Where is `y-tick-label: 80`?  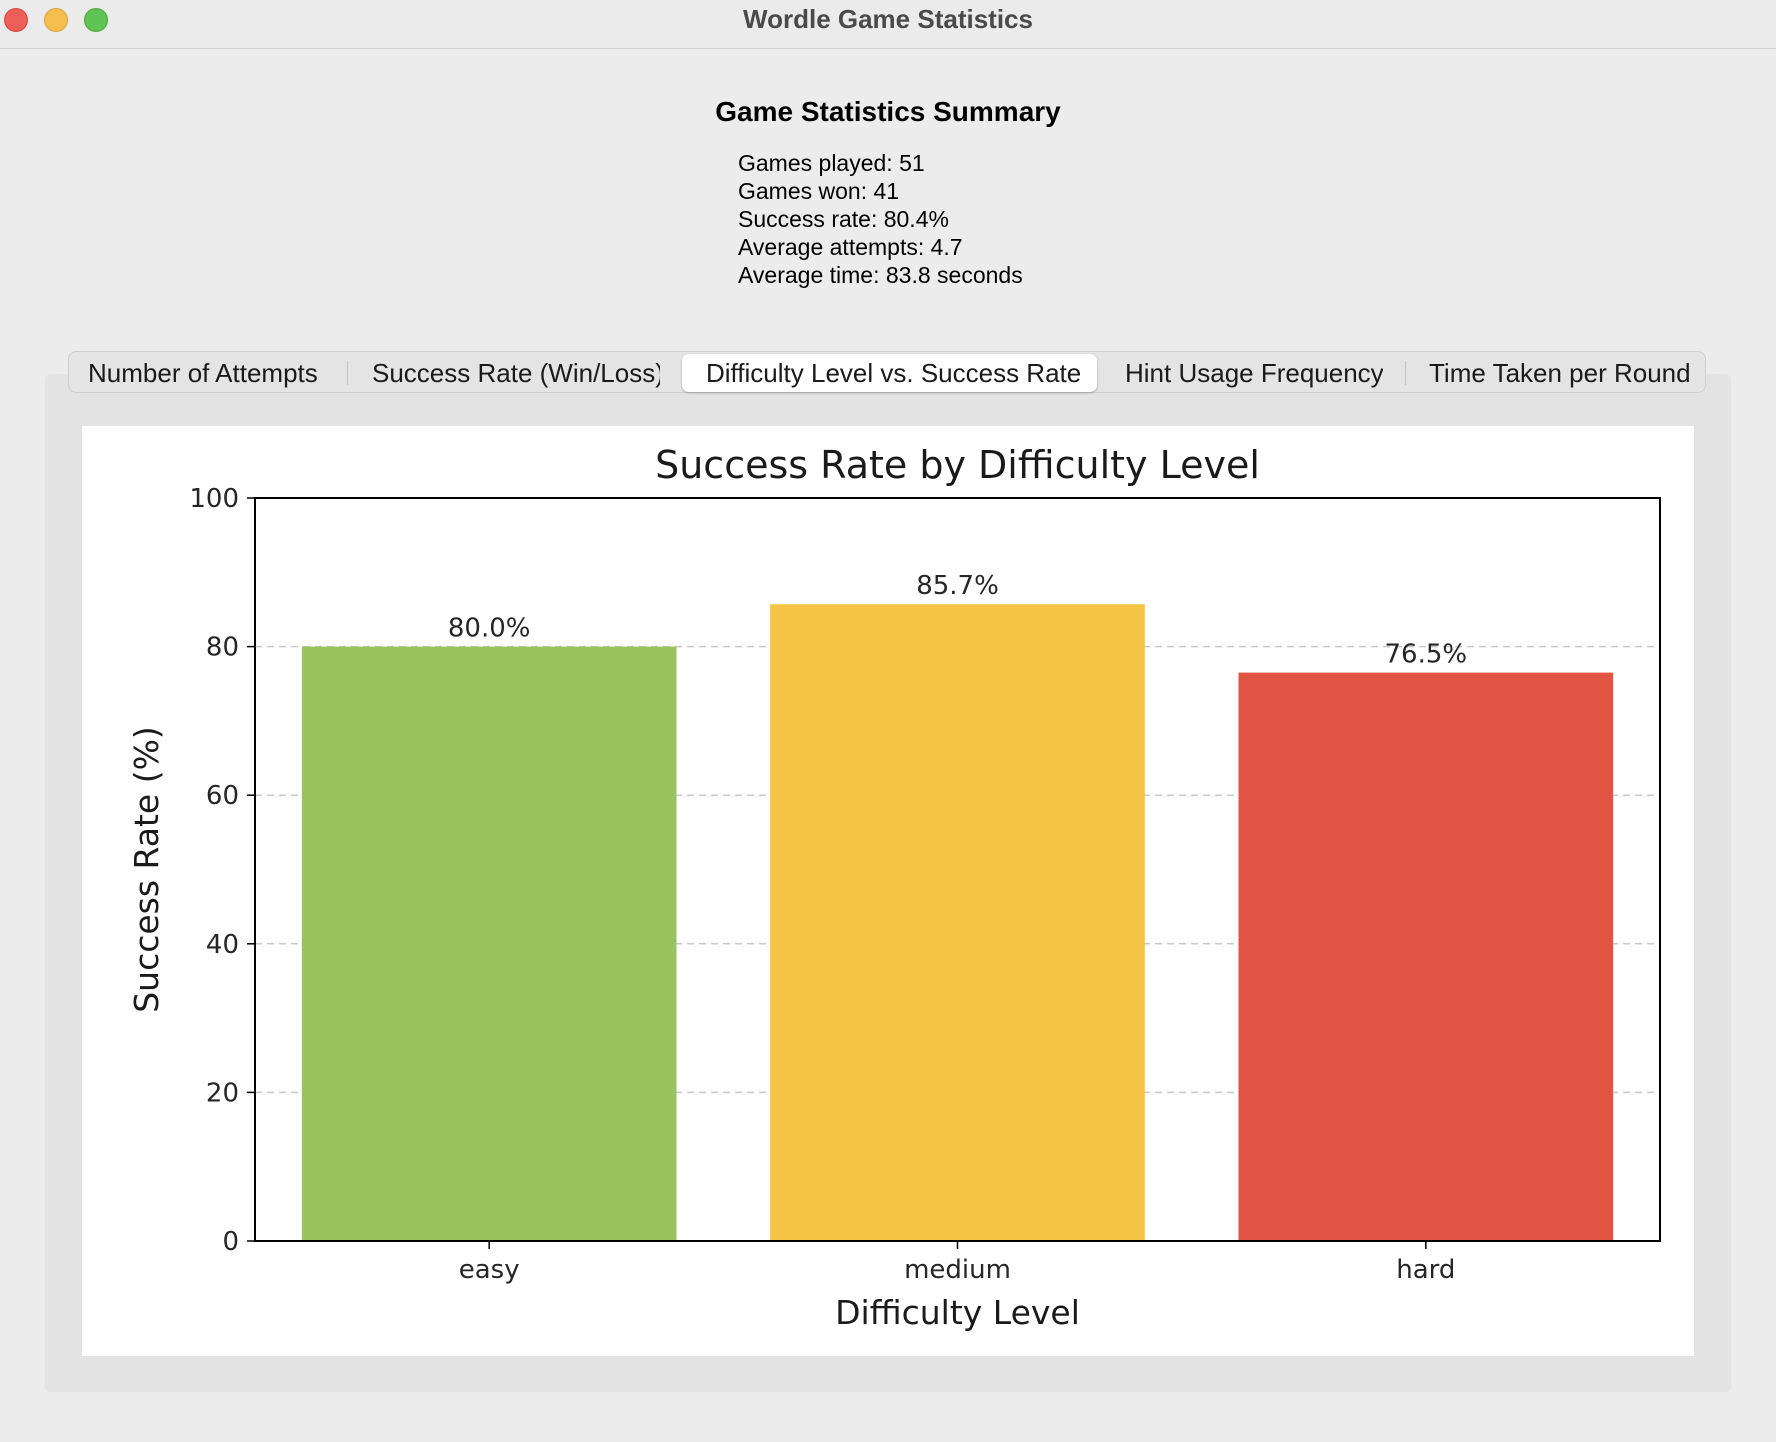 y-tick-label: 80 is located at coordinates (222, 648).